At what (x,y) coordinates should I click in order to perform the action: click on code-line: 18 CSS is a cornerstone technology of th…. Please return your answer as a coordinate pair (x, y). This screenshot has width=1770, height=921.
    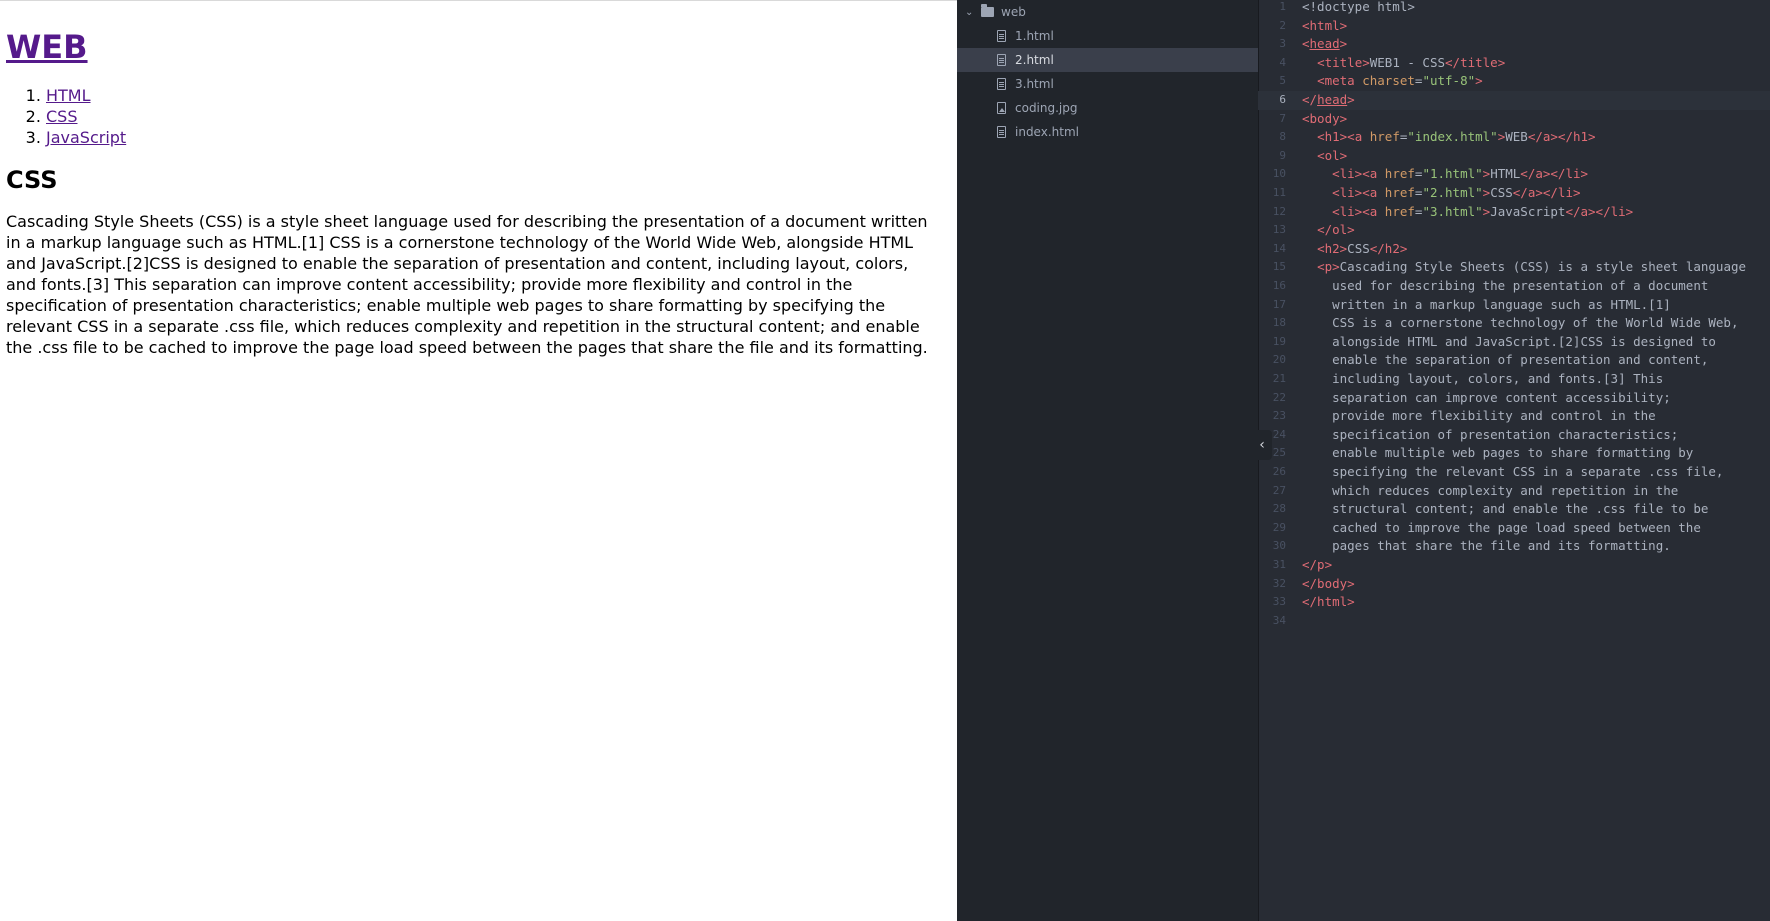
    Looking at the image, I should click on (1514, 323).